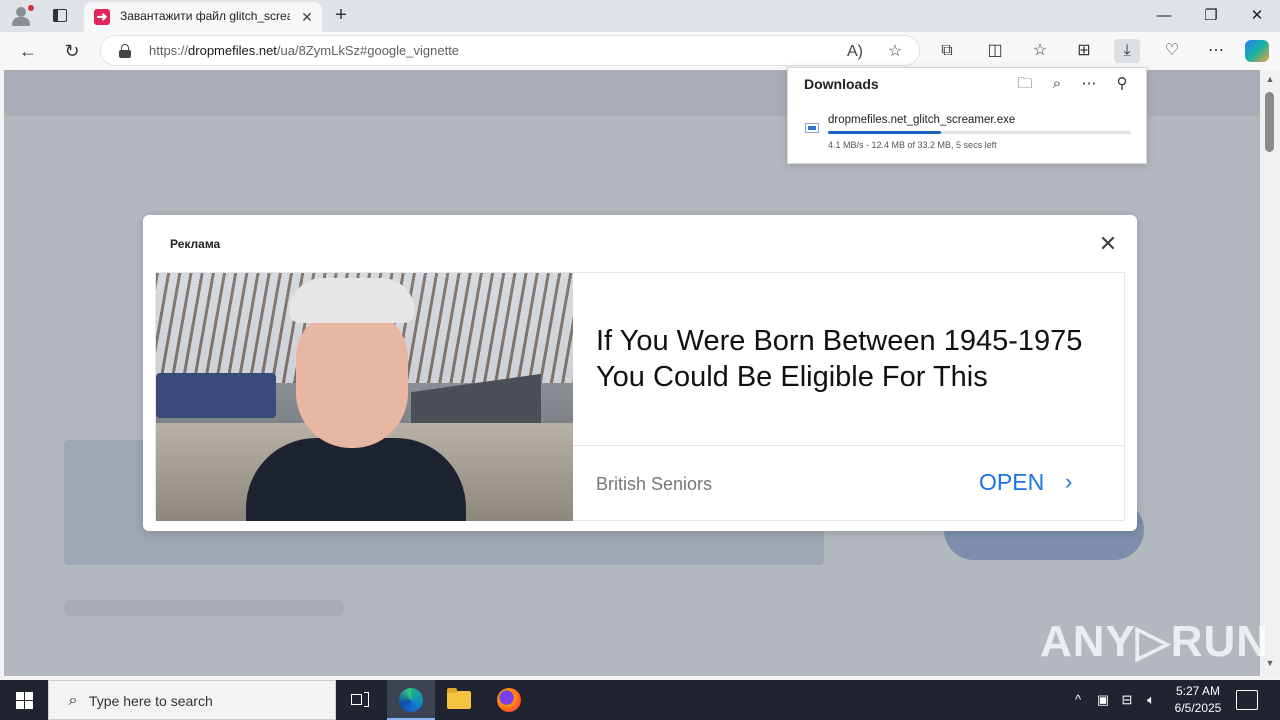 The height and width of the screenshot is (720, 1280). Describe the element at coordinates (1270, 373) in the screenshot. I see `page-scrollbar: ▲ ▼` at that location.